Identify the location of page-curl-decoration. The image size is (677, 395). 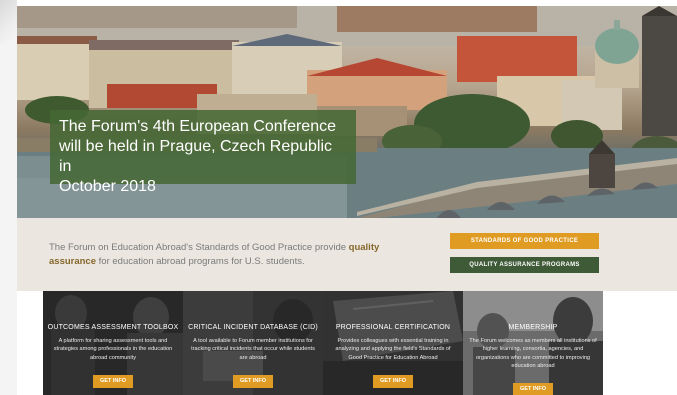
(8, 22).